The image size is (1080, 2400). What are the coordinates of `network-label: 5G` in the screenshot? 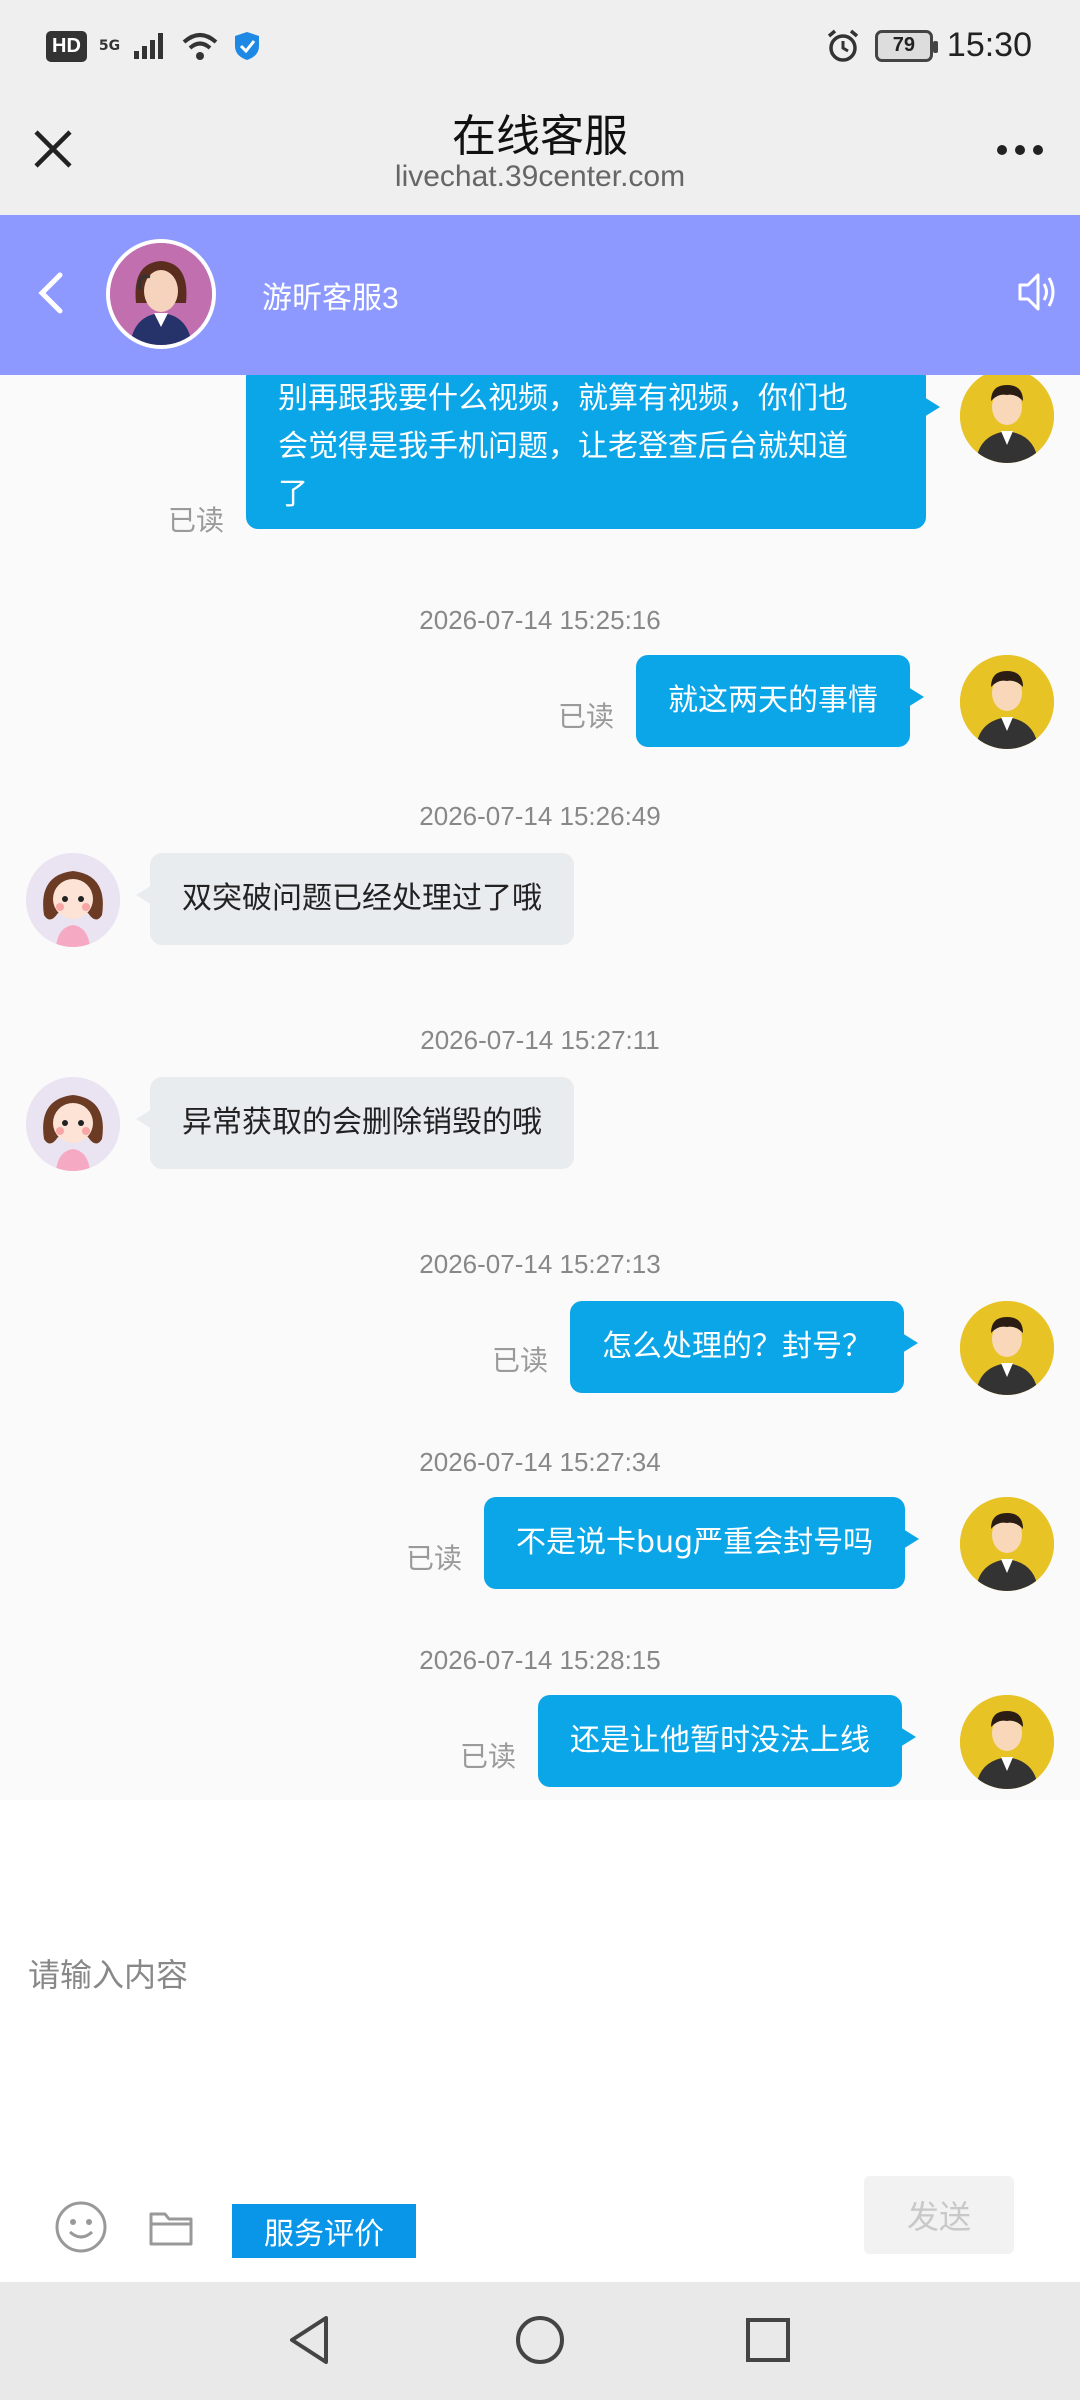 It's located at (109, 46).